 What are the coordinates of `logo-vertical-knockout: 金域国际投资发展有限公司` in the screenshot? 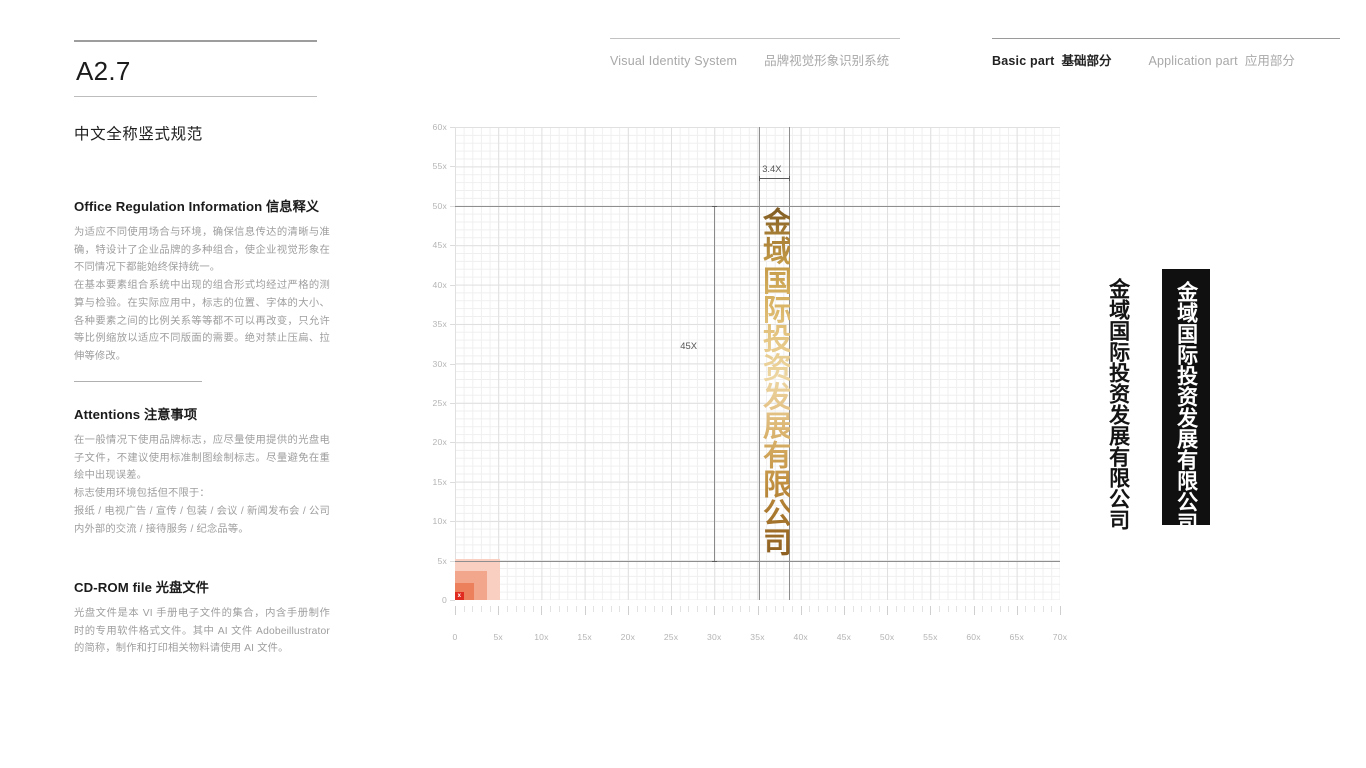 It's located at (1186, 407).